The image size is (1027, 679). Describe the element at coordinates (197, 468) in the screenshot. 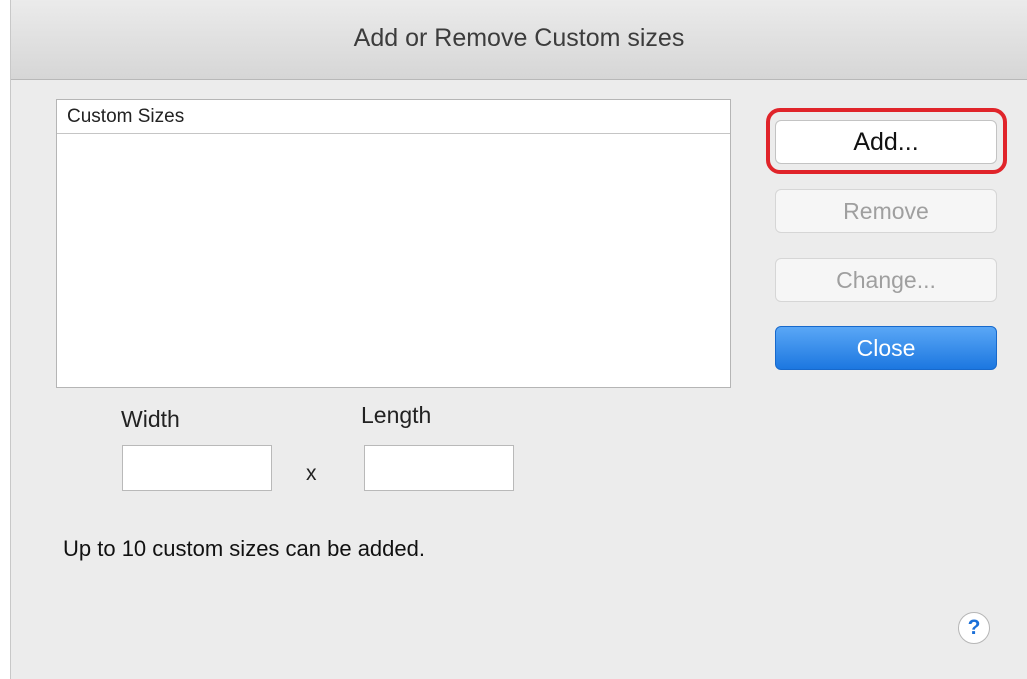

I see `width-field` at that location.